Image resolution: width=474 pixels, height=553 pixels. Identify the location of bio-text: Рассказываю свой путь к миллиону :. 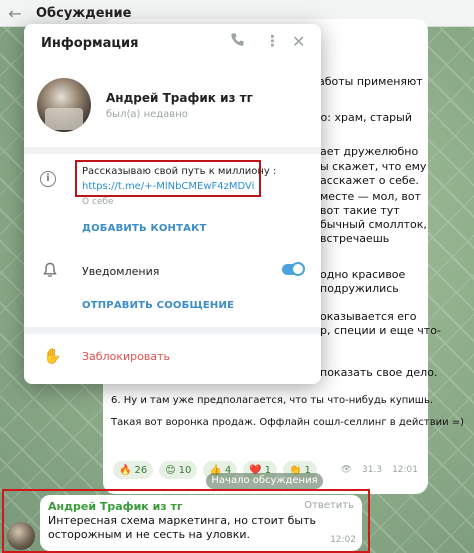
(179, 171).